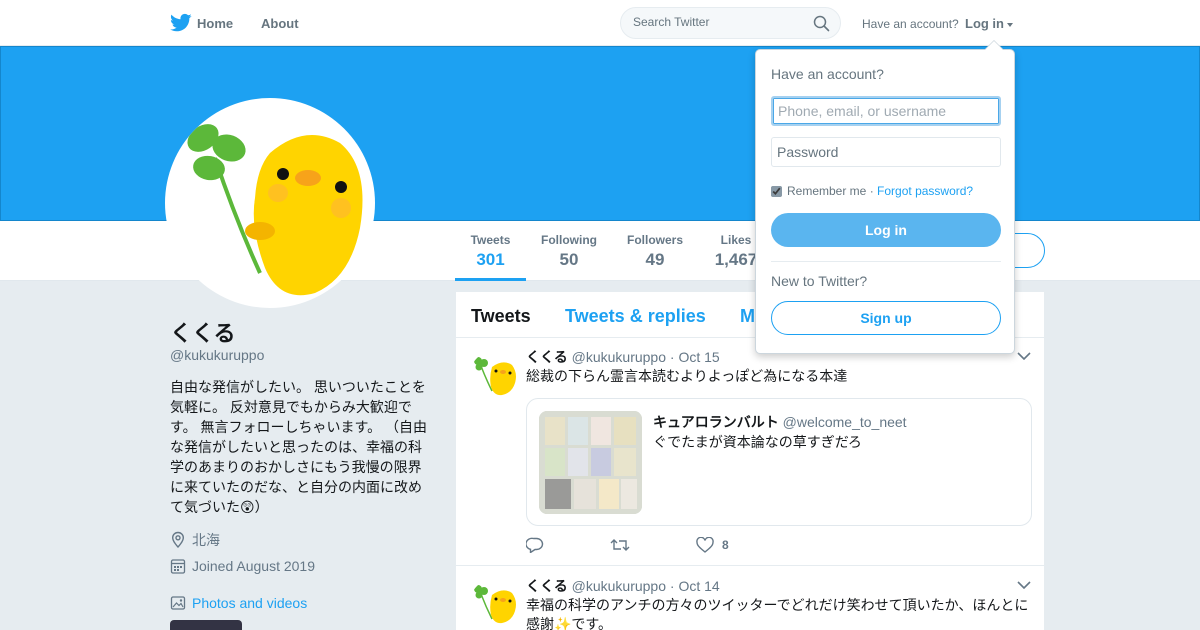  Describe the element at coordinates (725, 545) in the screenshot. I see `like-count: 8` at that location.